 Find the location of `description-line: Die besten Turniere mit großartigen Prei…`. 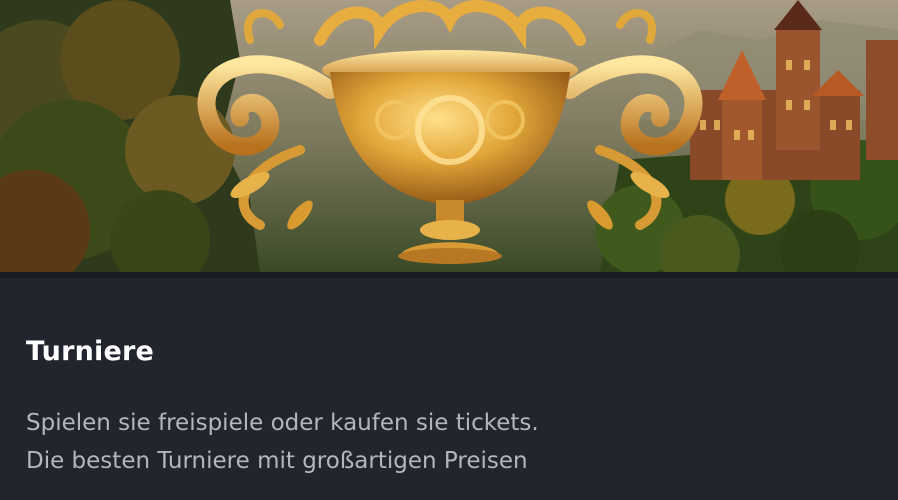

description-line: Die besten Turniere mit großartigen Prei… is located at coordinates (277, 461).